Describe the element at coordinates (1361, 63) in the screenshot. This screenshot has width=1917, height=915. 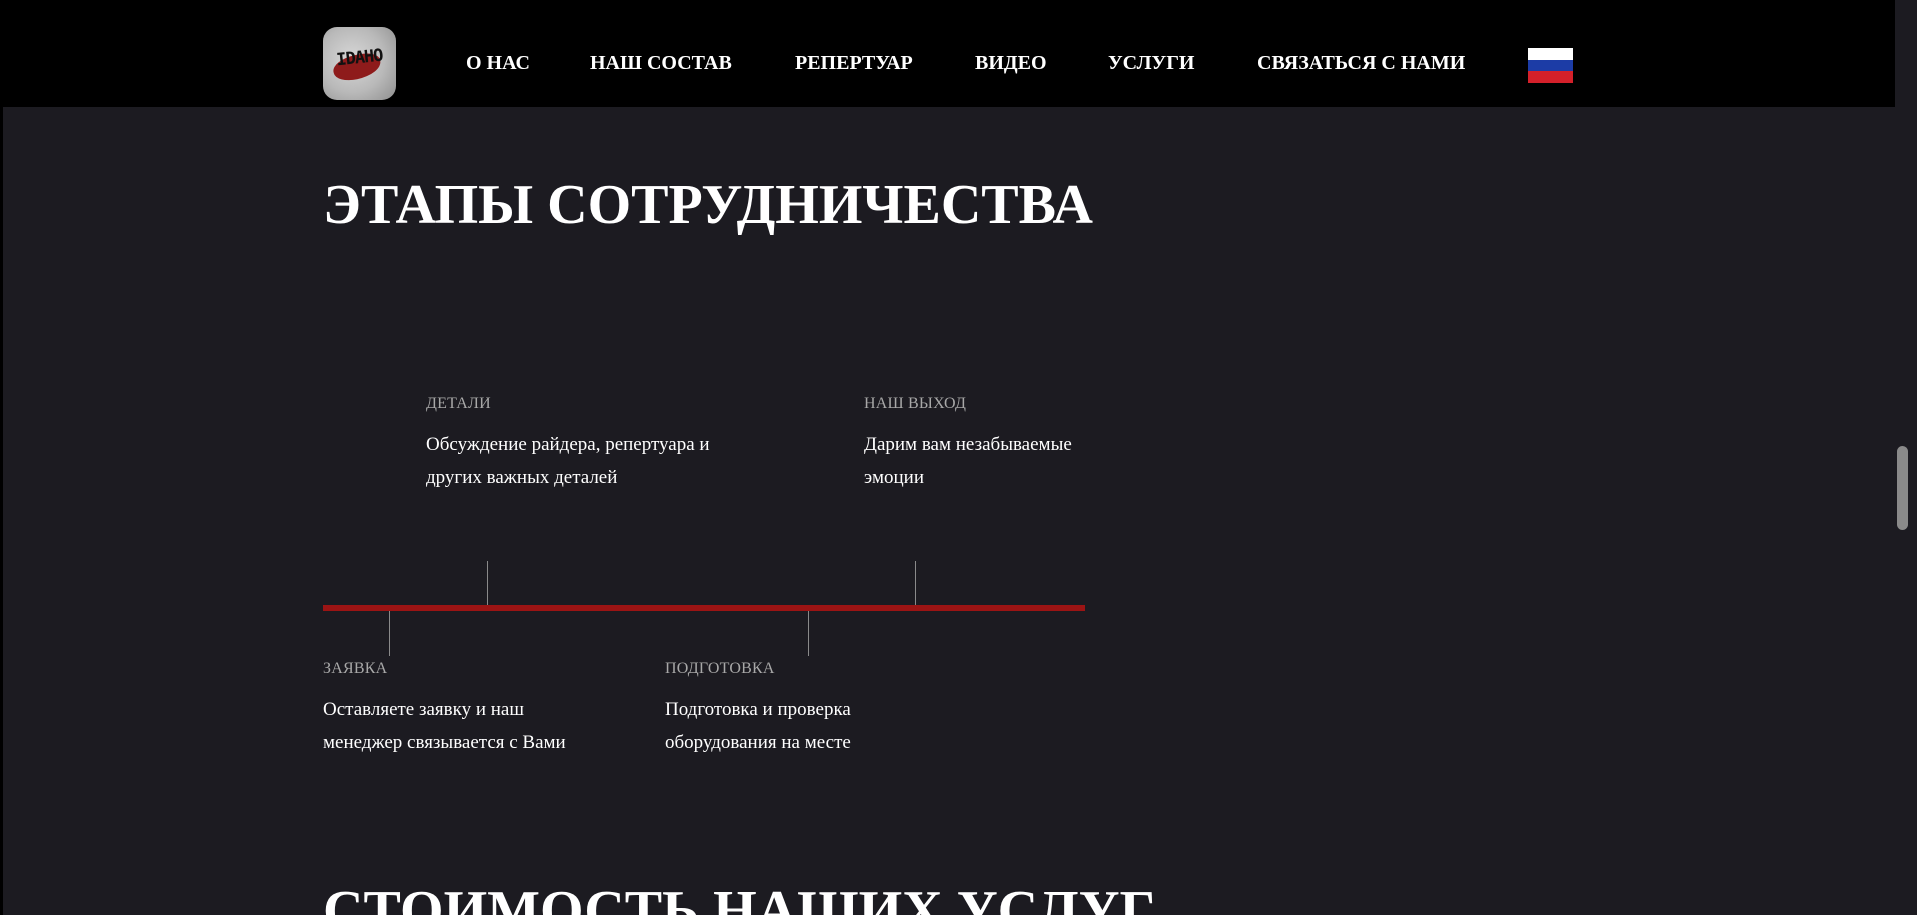
I see `nav-contact: СВЯЗАТЬСЯ С НАМИ` at that location.